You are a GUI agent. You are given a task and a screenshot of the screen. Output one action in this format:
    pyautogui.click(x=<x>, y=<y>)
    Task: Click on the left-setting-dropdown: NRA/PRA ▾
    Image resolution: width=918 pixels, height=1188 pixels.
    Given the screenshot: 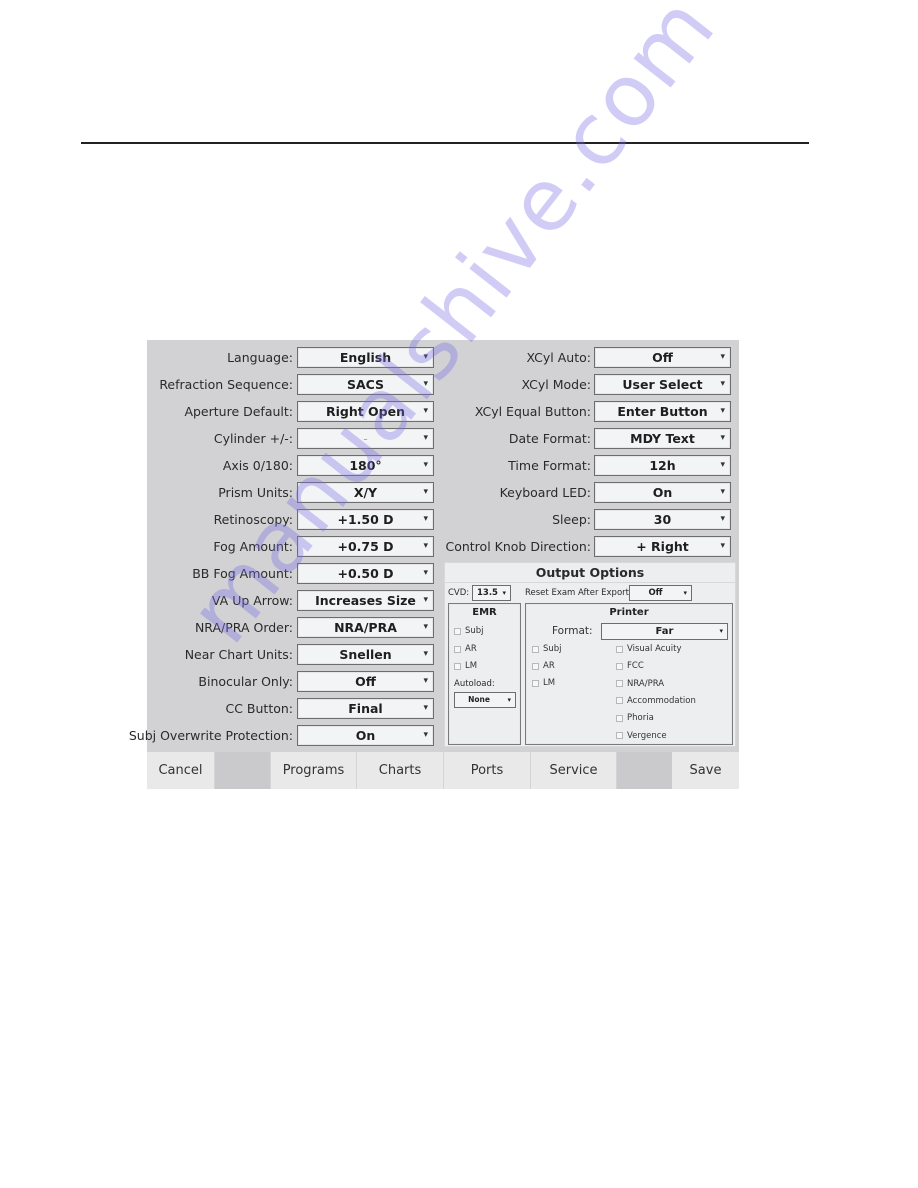 What is the action you would take?
    pyautogui.click(x=365, y=627)
    